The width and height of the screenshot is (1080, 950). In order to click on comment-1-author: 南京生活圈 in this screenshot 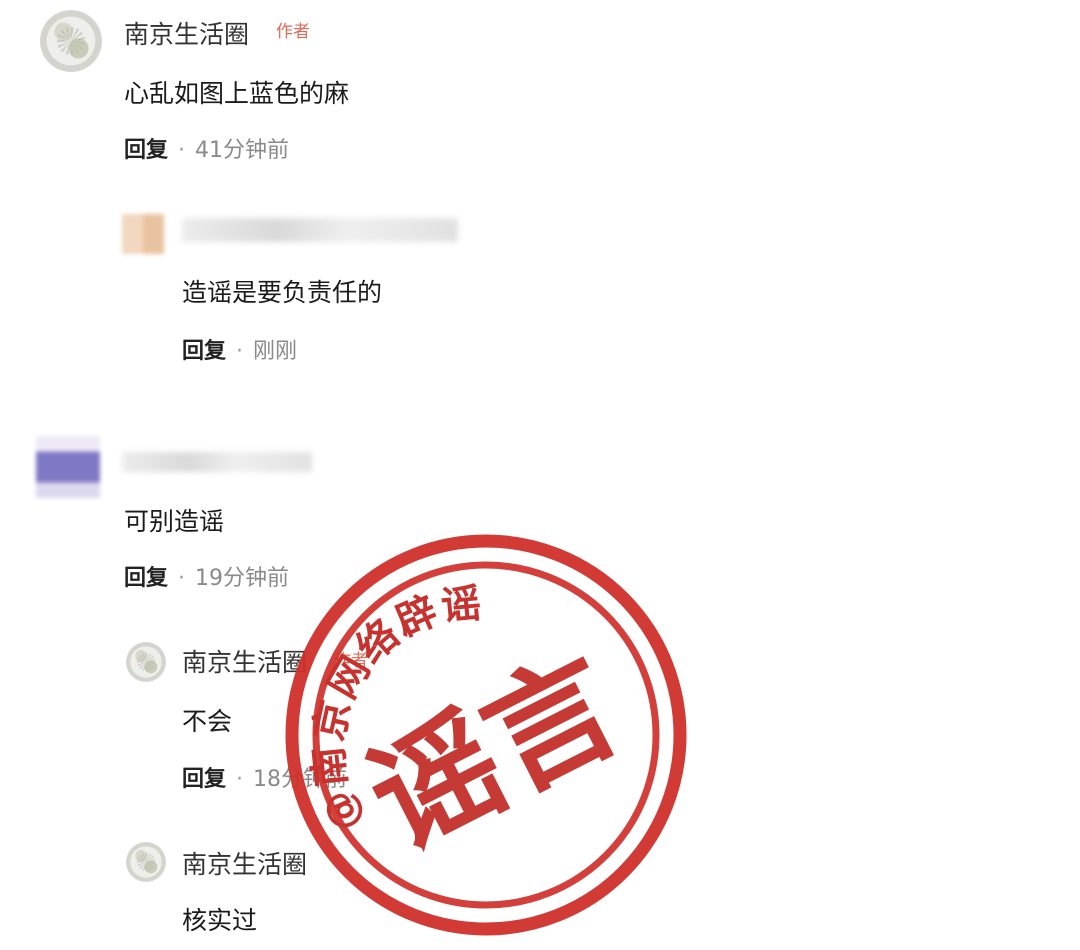, I will do `click(186, 35)`.